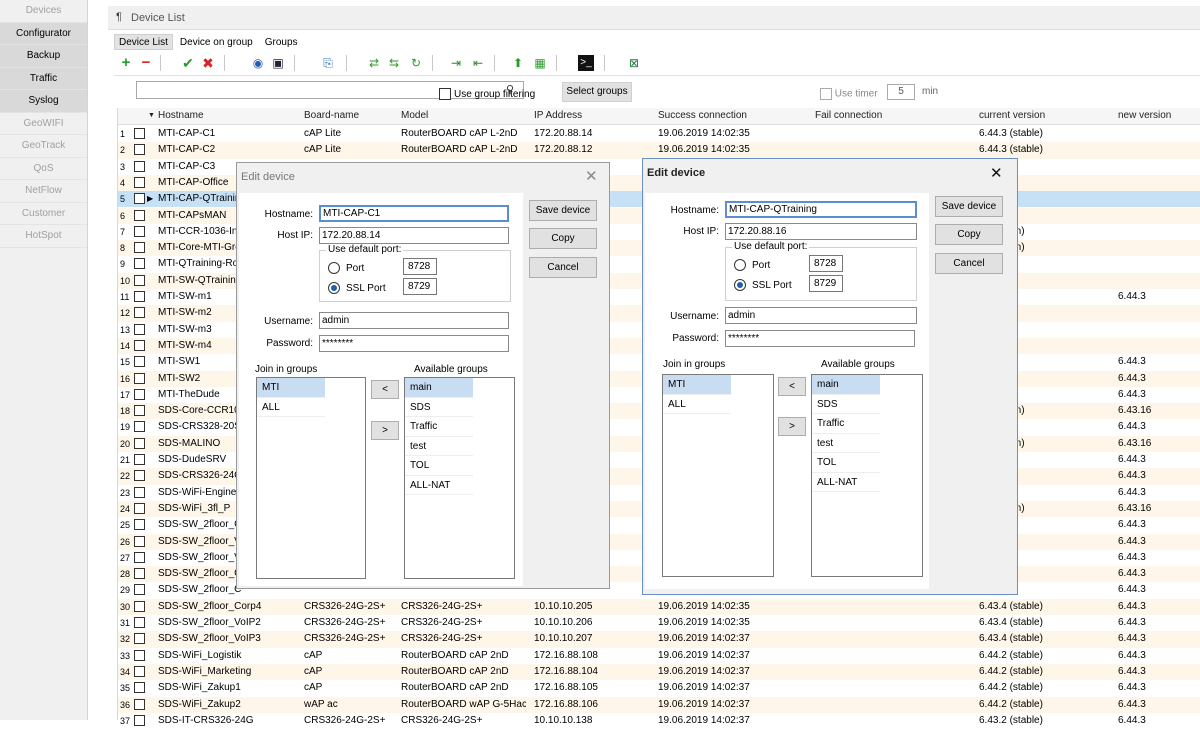  Describe the element at coordinates (439, 466) in the screenshot. I see `group-list-item: TOL` at that location.